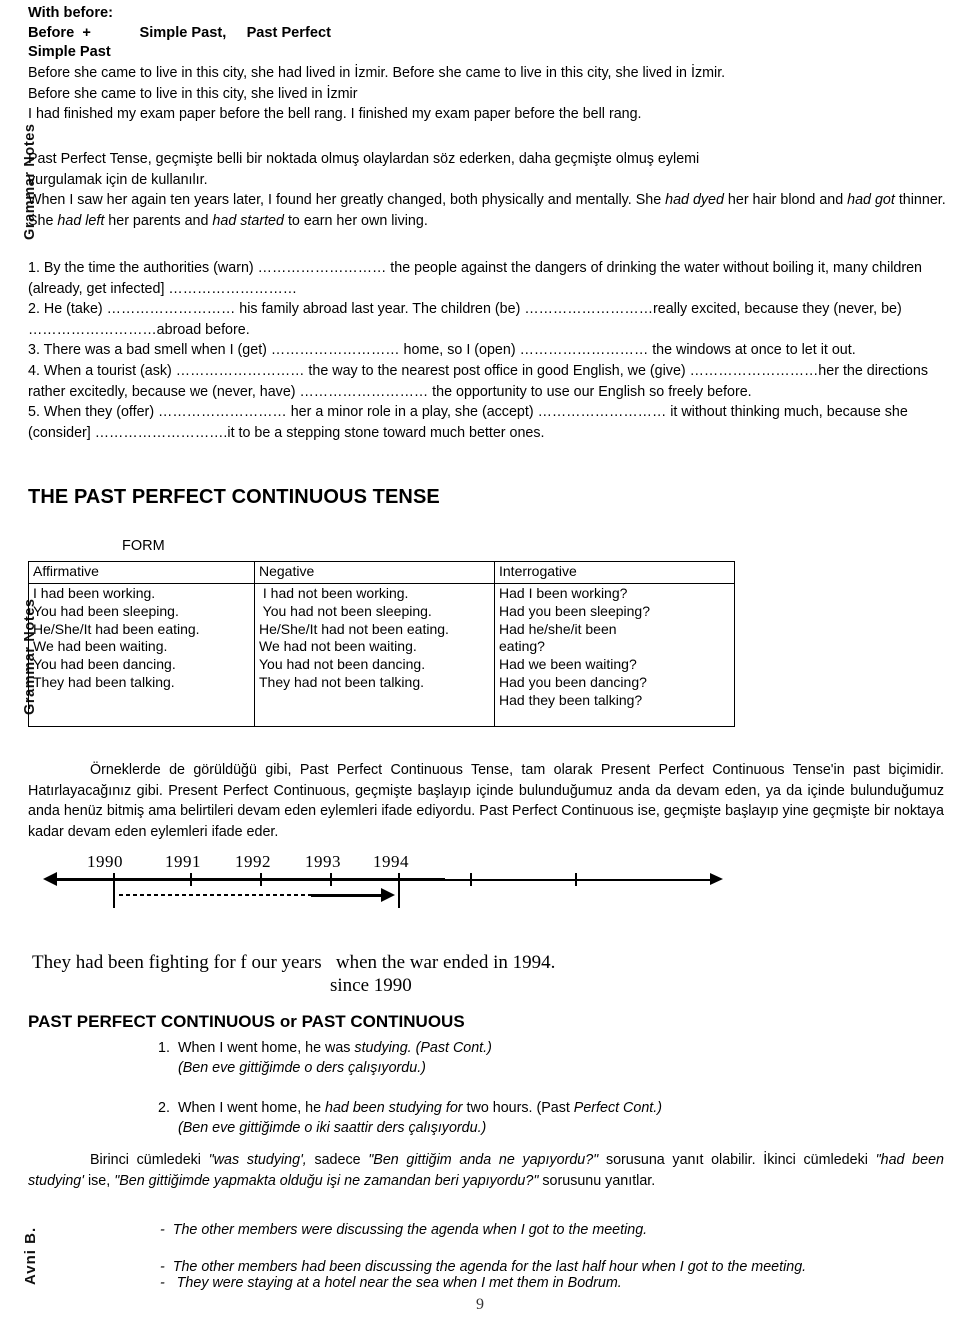 This screenshot has height=1330, width=960. What do you see at coordinates (568, 664) in the screenshot?
I see `sentence-line: Had we been waiting?` at bounding box center [568, 664].